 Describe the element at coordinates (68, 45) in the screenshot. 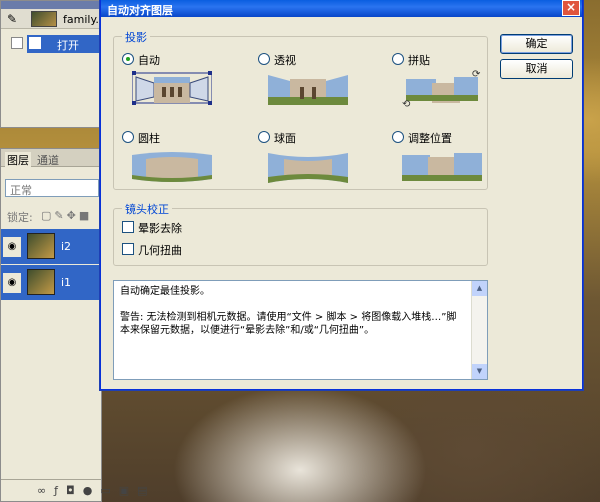

I see `history-step-label: 打开` at that location.